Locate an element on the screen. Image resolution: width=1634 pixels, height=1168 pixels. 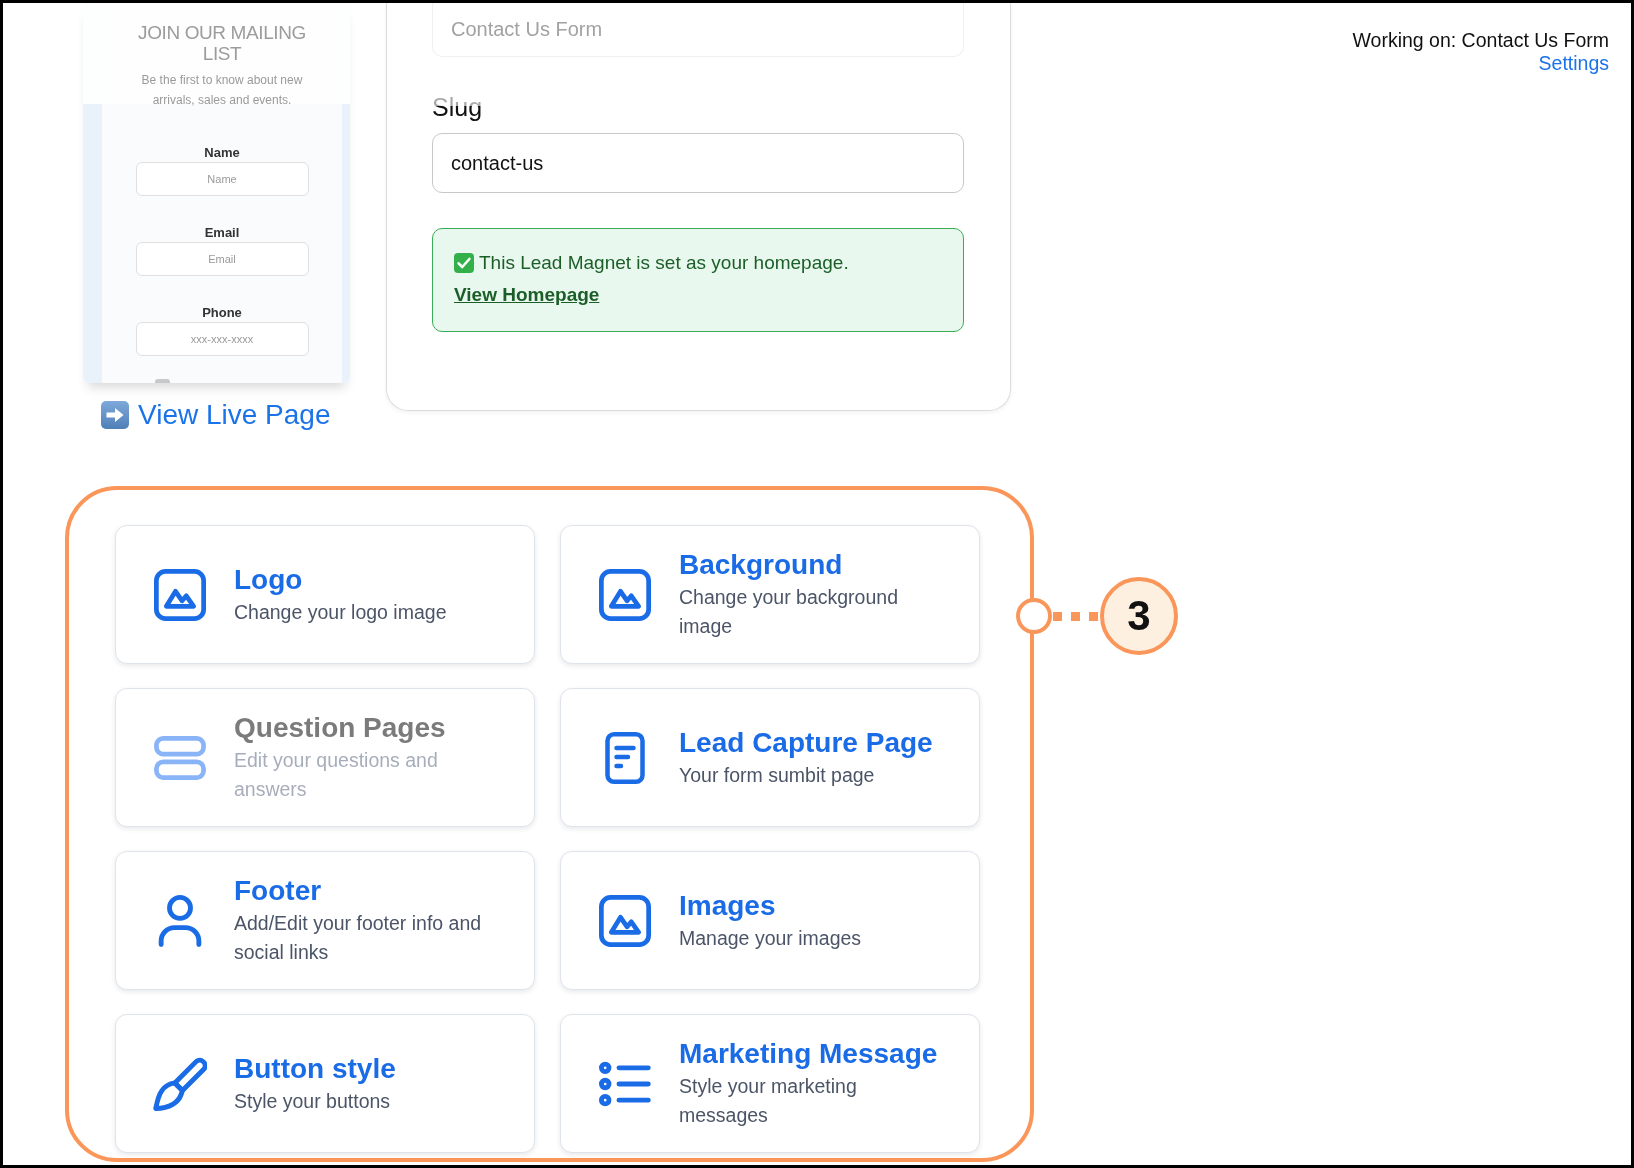
working-on-label: Working on: Contact Us Form is located at coordinates (1480, 40).